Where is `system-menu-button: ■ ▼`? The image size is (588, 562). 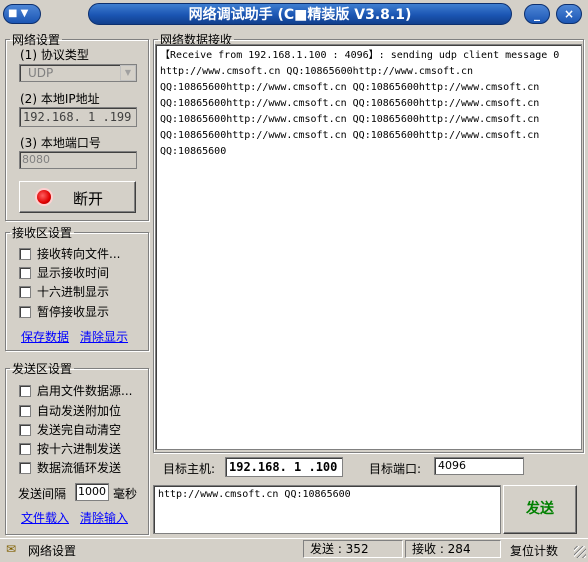 system-menu-button: ■ ▼ is located at coordinates (22, 14).